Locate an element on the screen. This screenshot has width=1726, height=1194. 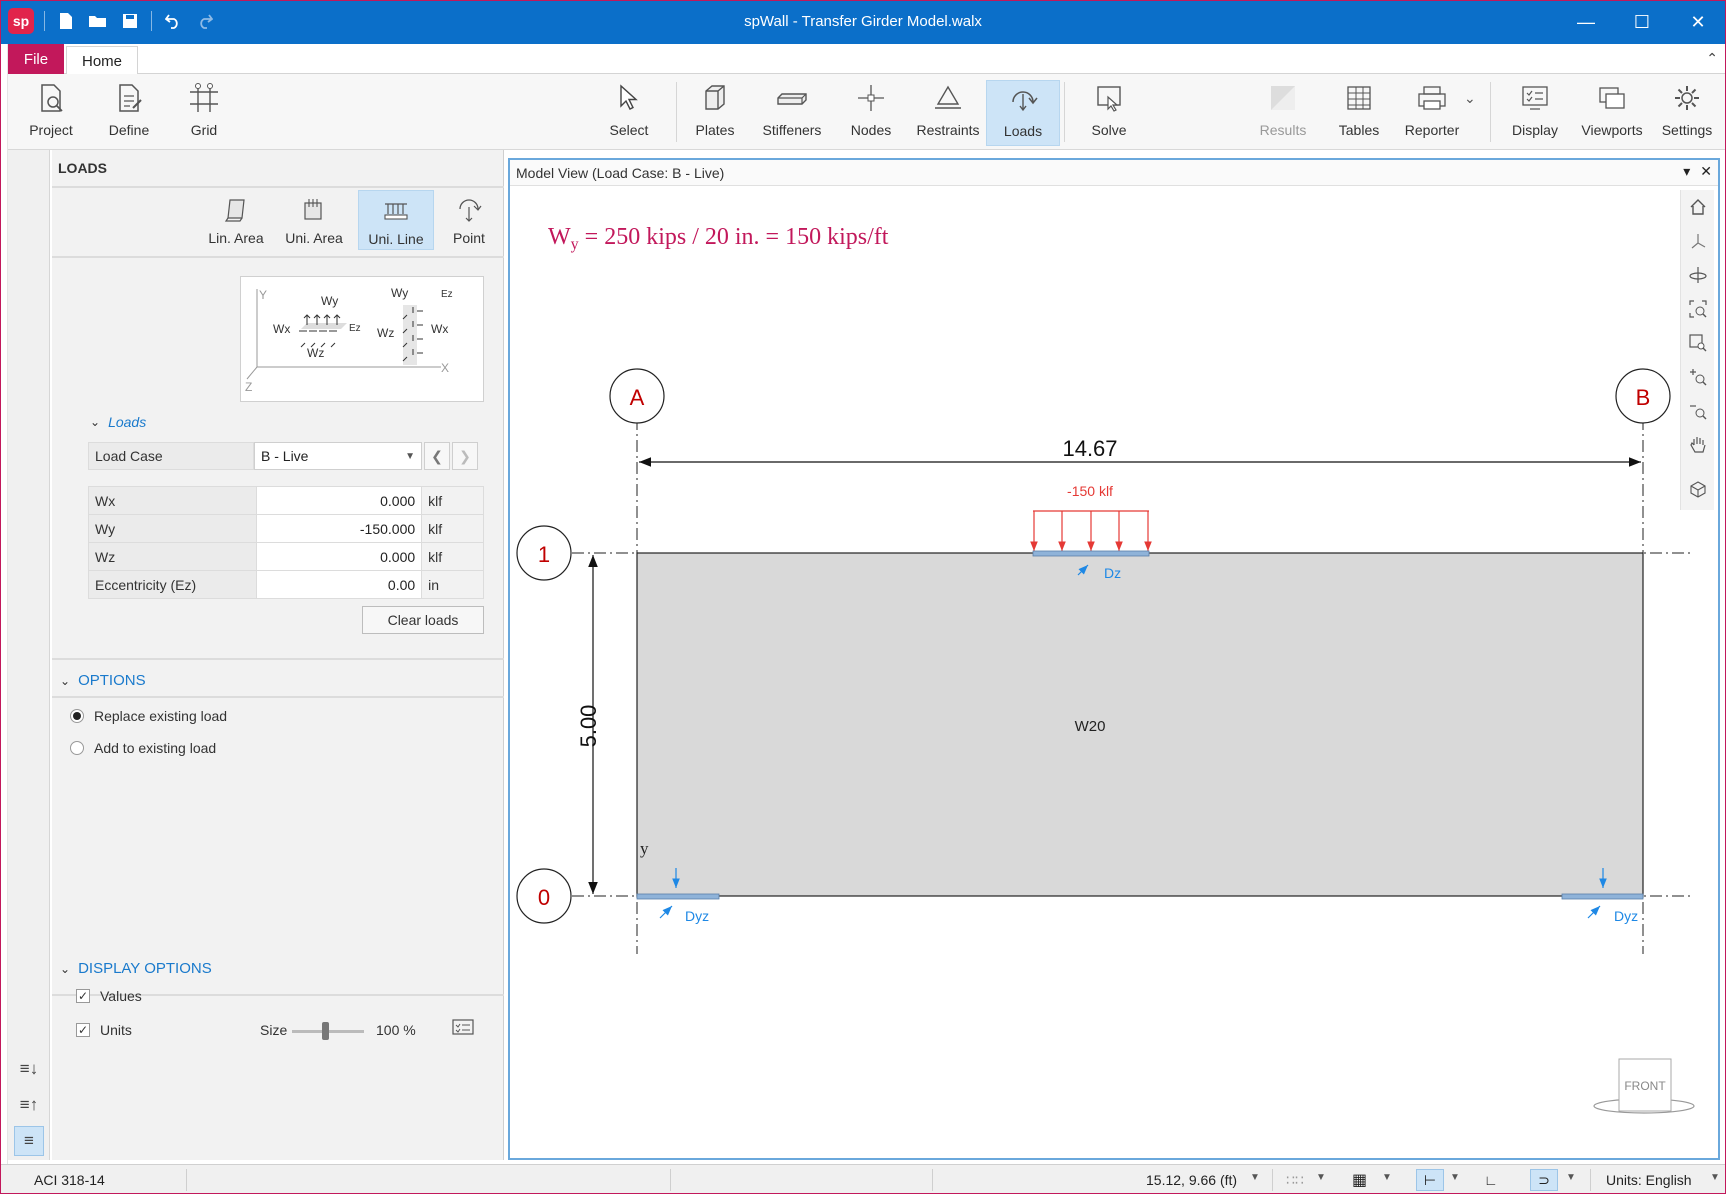
ribbon-collapse-icon: ⌃ is located at coordinates (1712, 58).